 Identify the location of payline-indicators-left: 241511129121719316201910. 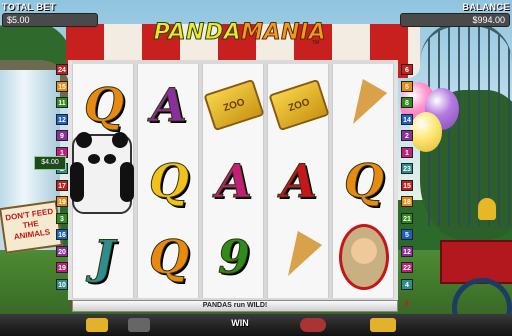
(62, 181).